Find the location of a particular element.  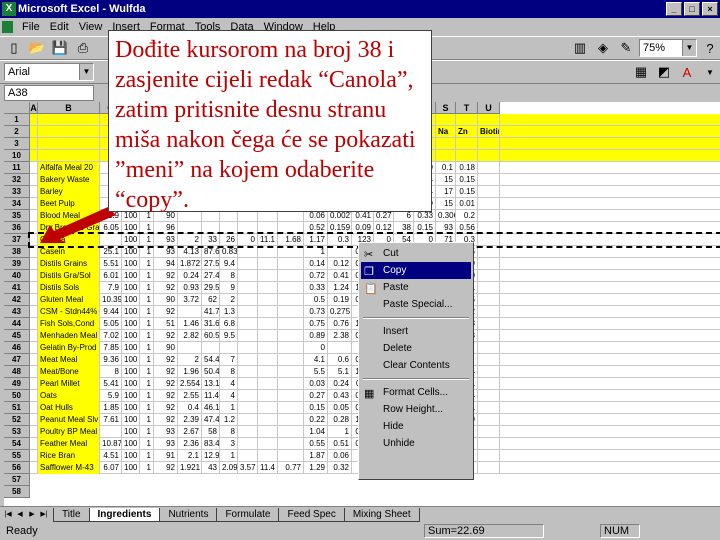

first-sheet-icon: |◀ is located at coordinates (8, 514).